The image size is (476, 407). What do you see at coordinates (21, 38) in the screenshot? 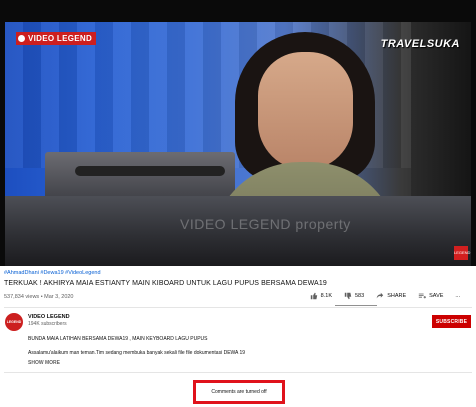
I see `record-icon` at bounding box center [21, 38].